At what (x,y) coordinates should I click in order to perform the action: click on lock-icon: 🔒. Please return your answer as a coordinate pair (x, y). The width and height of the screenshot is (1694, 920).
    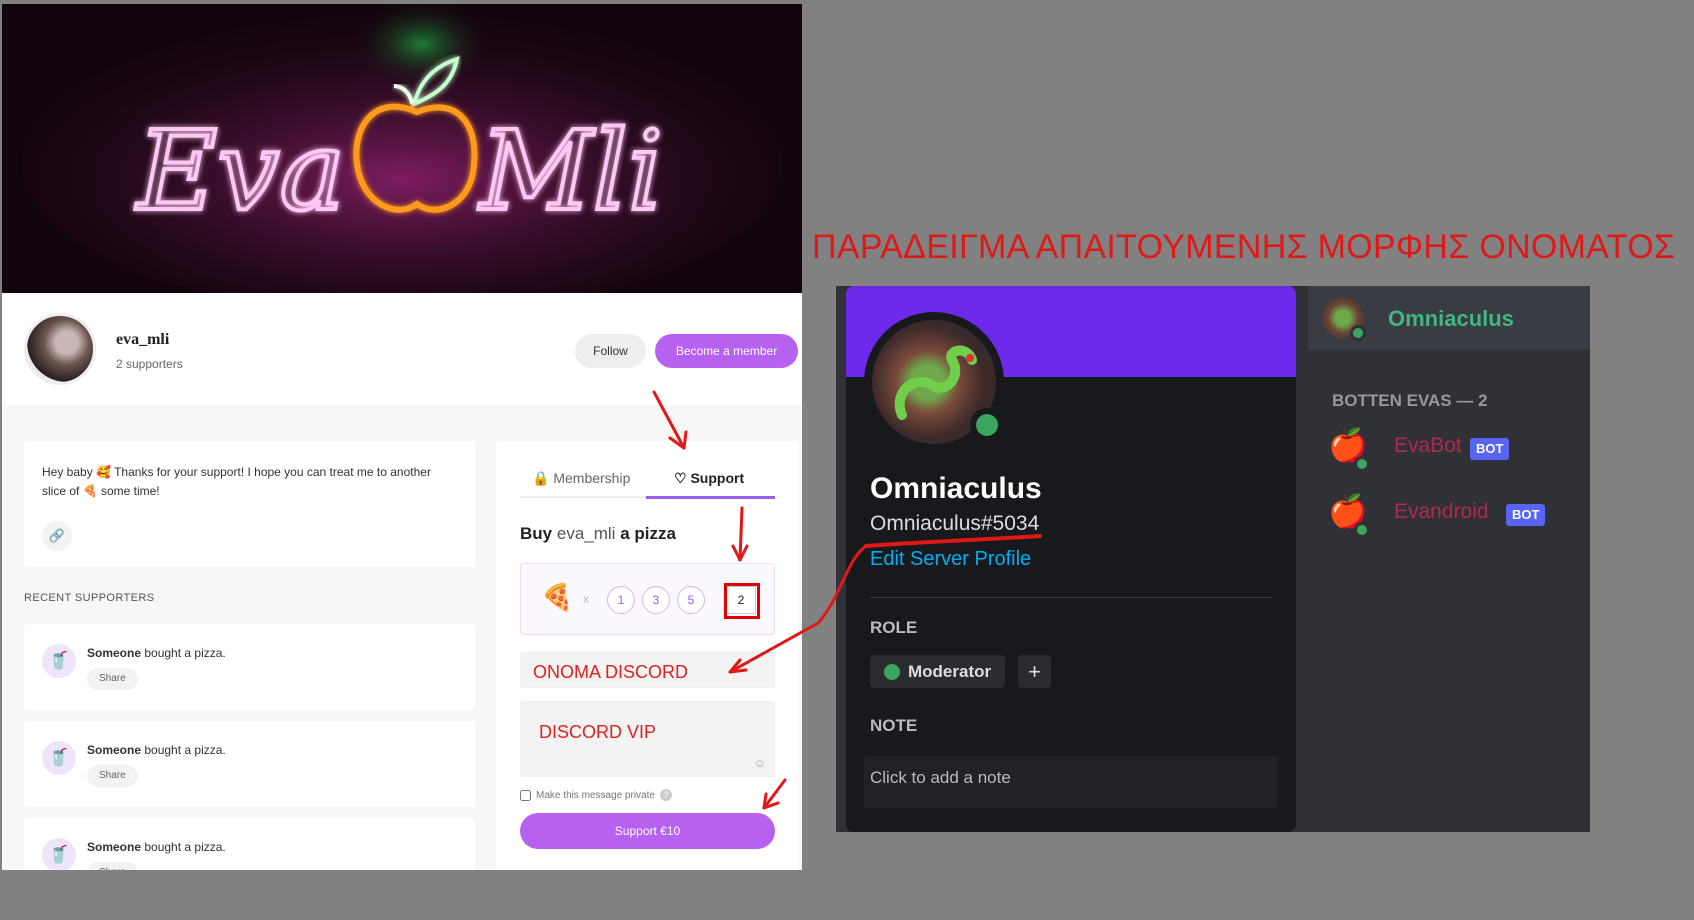
    Looking at the image, I should click on (541, 478).